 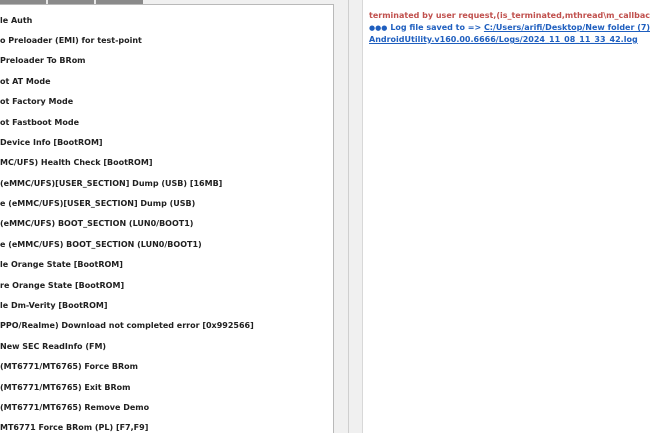 I want to click on operation-item: ot Fastboot Mode, so click(x=39, y=123).